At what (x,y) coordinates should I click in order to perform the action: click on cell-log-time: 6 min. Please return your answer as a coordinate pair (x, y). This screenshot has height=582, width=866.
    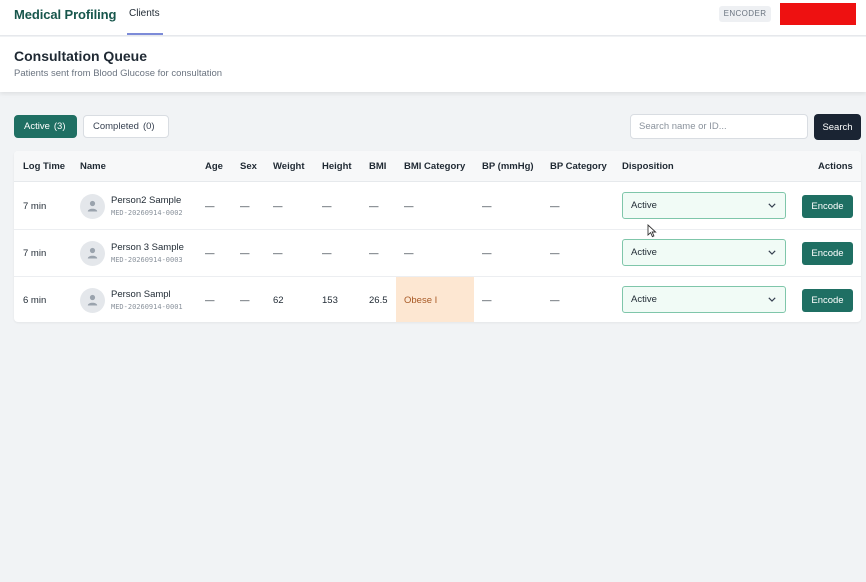
    Looking at the image, I should click on (35, 300).